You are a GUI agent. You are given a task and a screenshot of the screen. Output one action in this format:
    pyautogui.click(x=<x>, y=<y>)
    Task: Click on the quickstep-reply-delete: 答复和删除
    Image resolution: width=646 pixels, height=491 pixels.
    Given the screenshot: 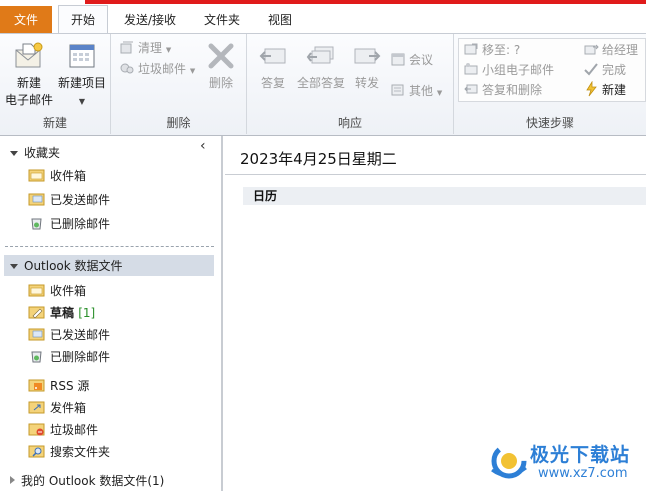 What is the action you would take?
    pyautogui.click(x=502, y=90)
    